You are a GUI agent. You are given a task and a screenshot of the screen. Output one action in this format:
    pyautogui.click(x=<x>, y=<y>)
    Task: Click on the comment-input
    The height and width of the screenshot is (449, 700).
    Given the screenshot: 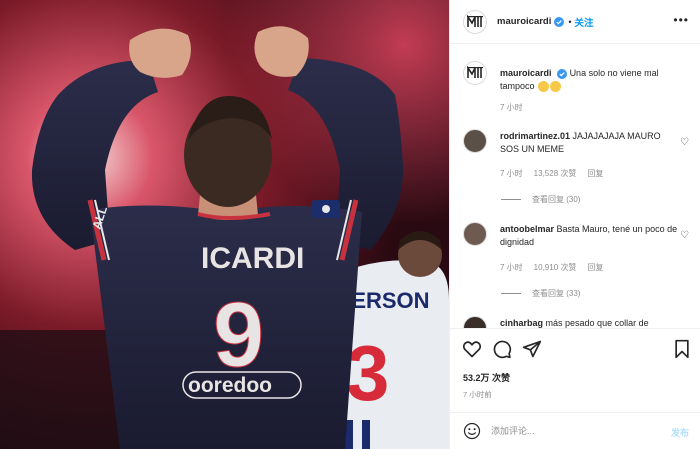 What is the action you would take?
    pyautogui.click(x=571, y=431)
    